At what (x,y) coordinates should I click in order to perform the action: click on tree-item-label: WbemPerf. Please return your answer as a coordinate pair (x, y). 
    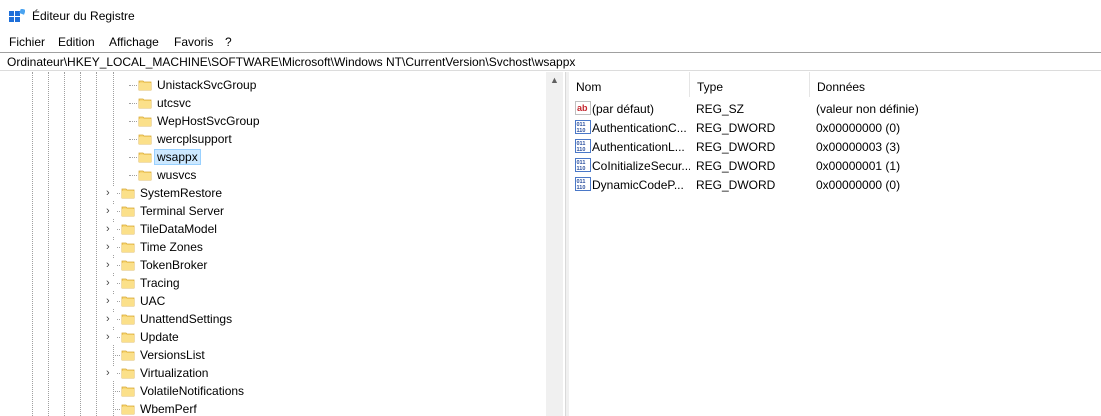
    Looking at the image, I should click on (168, 409).